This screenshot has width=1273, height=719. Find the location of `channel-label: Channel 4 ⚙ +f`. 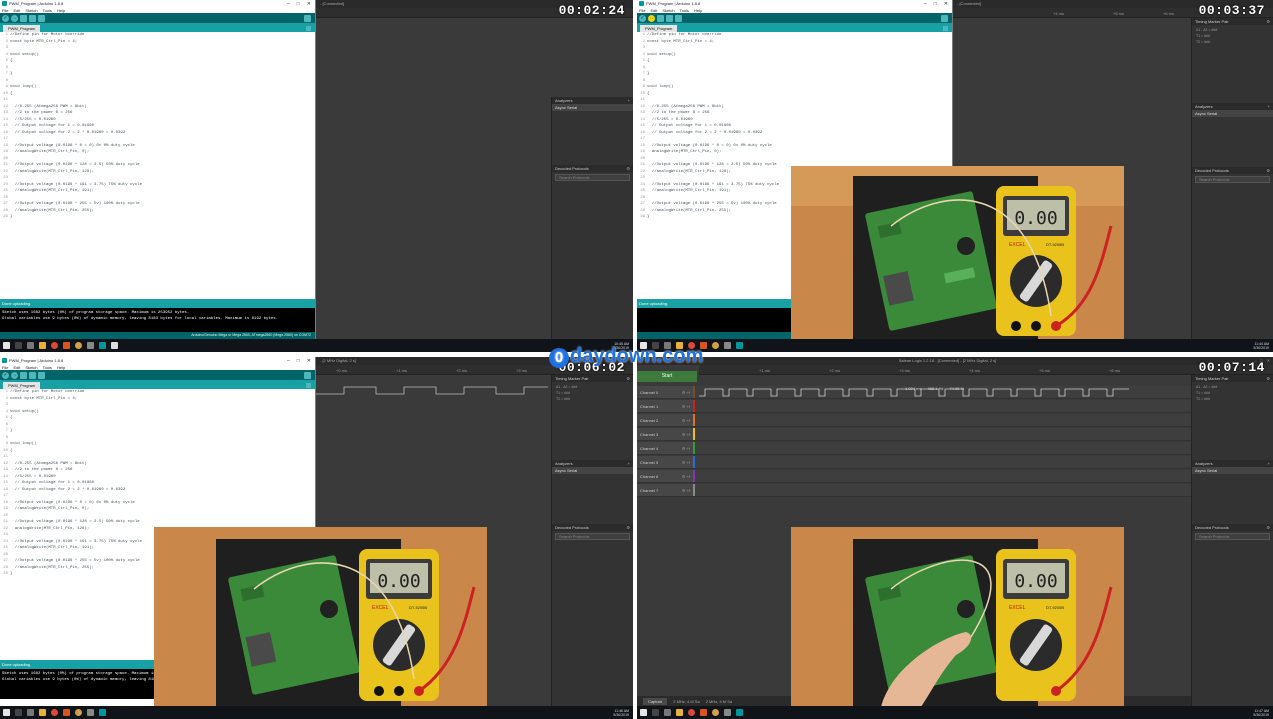

channel-label: Channel 4 ⚙ +f is located at coordinates (666, 448).